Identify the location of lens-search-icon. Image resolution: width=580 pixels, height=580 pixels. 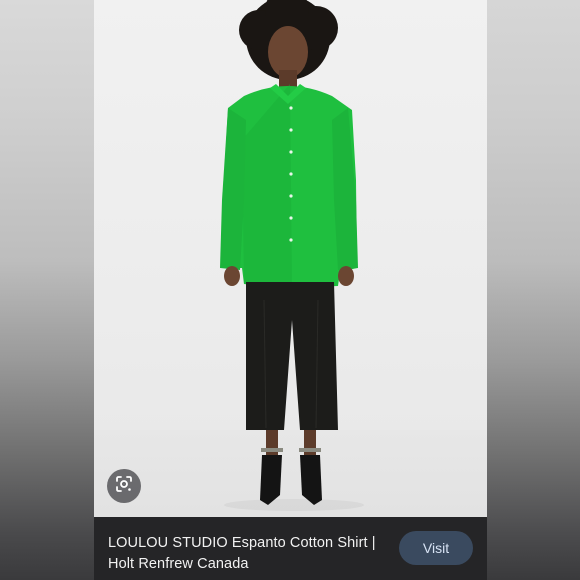
(124, 486).